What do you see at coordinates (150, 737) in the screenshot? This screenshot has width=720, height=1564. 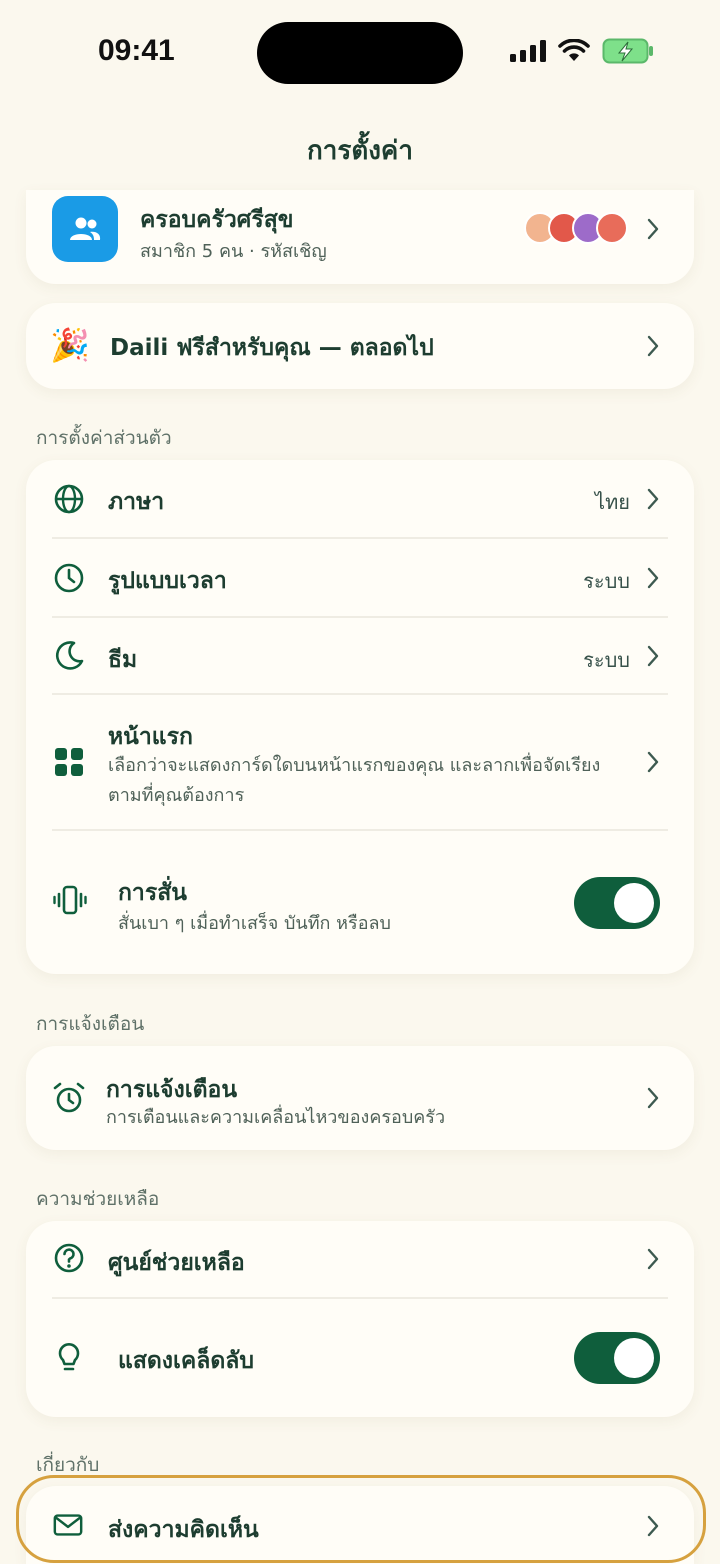 I see `home-label: หน้าแรก` at bounding box center [150, 737].